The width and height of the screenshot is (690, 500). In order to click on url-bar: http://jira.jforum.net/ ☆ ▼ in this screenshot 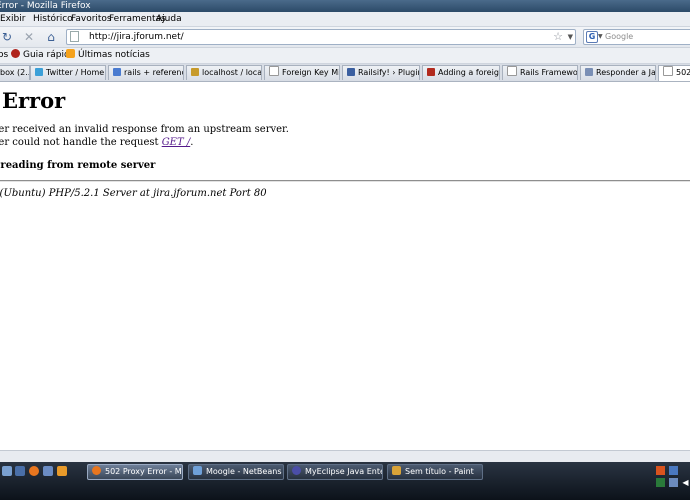, I will do `click(321, 37)`.